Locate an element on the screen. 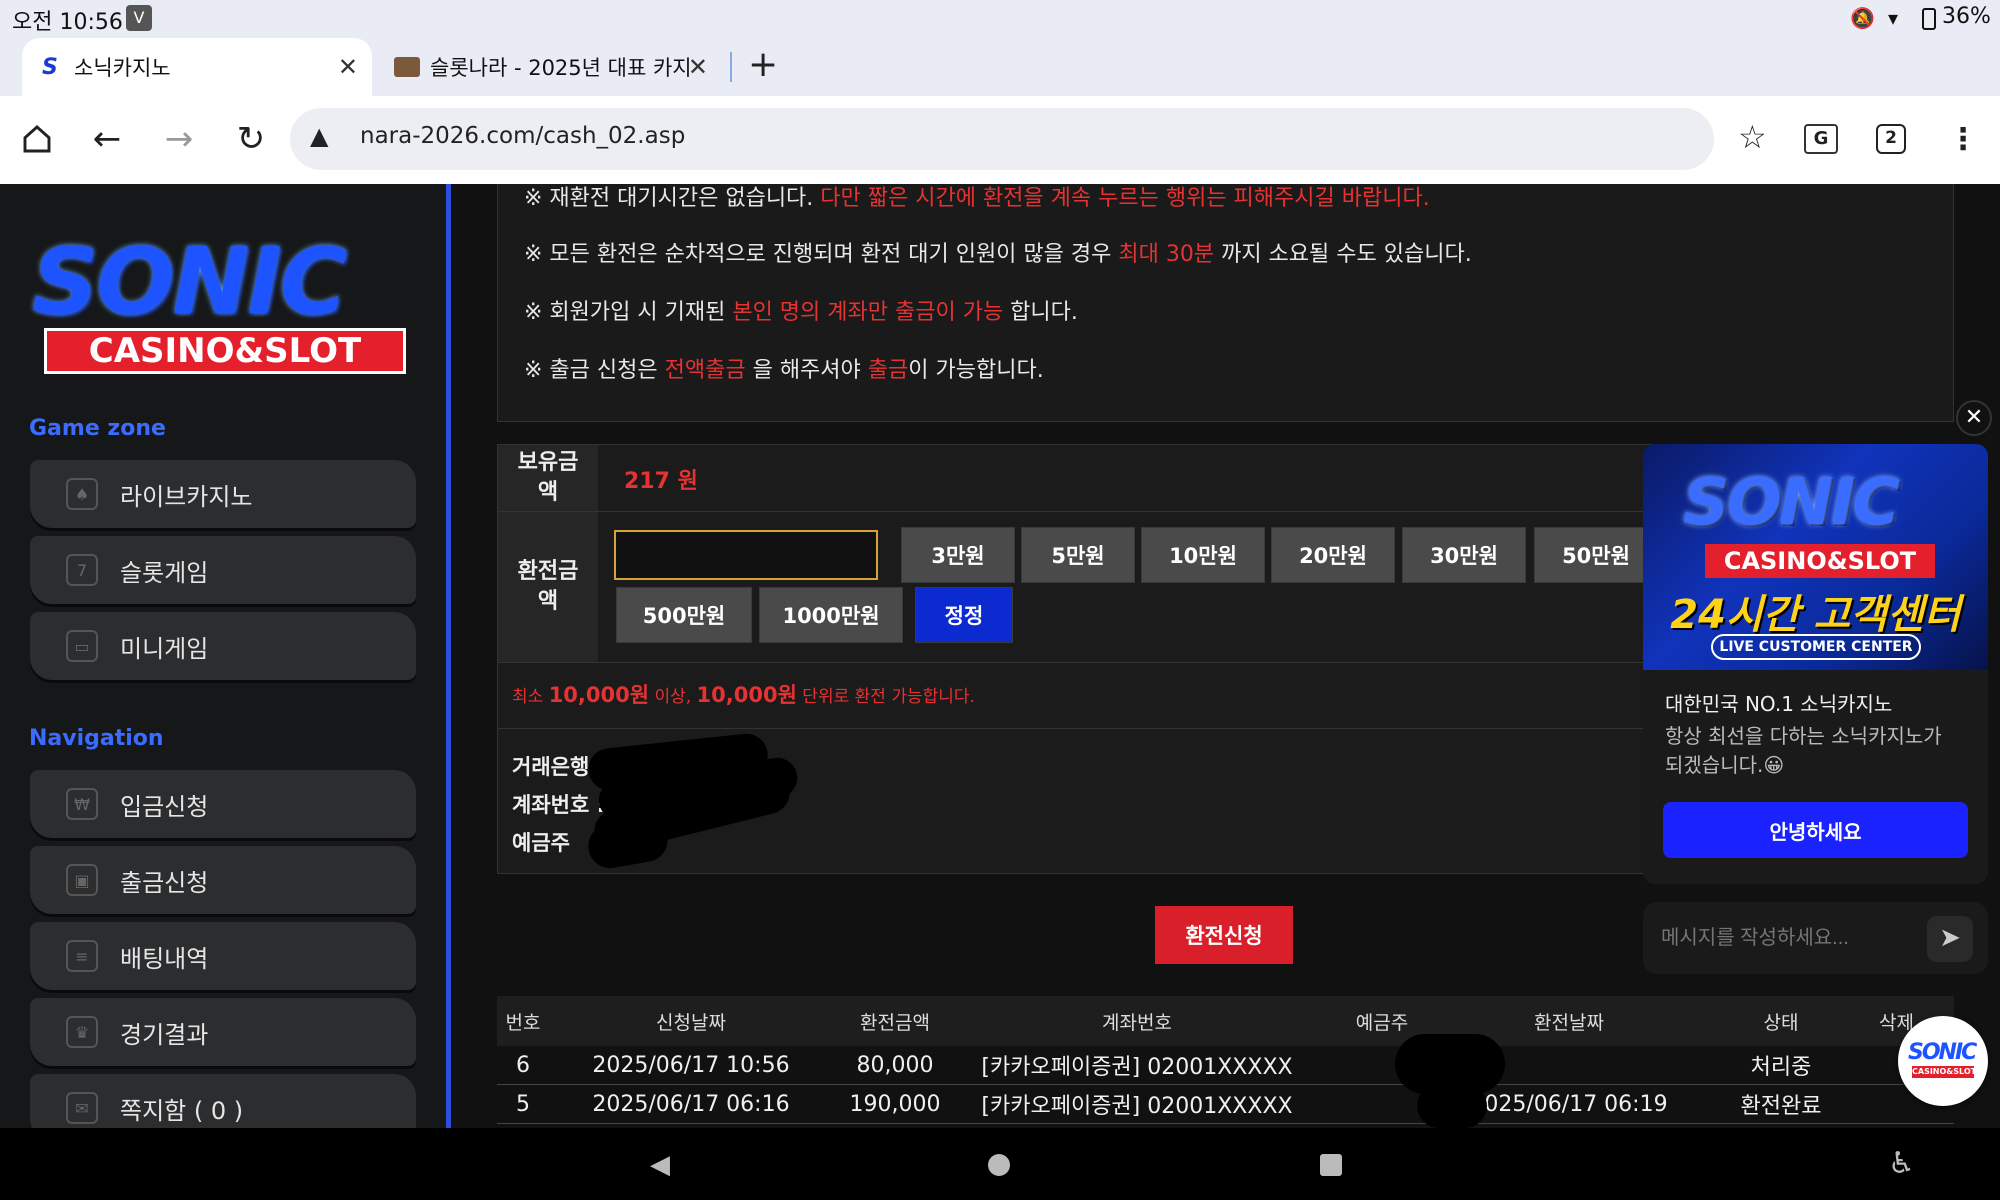  balance-label: 보유금액 is located at coordinates (548, 478).